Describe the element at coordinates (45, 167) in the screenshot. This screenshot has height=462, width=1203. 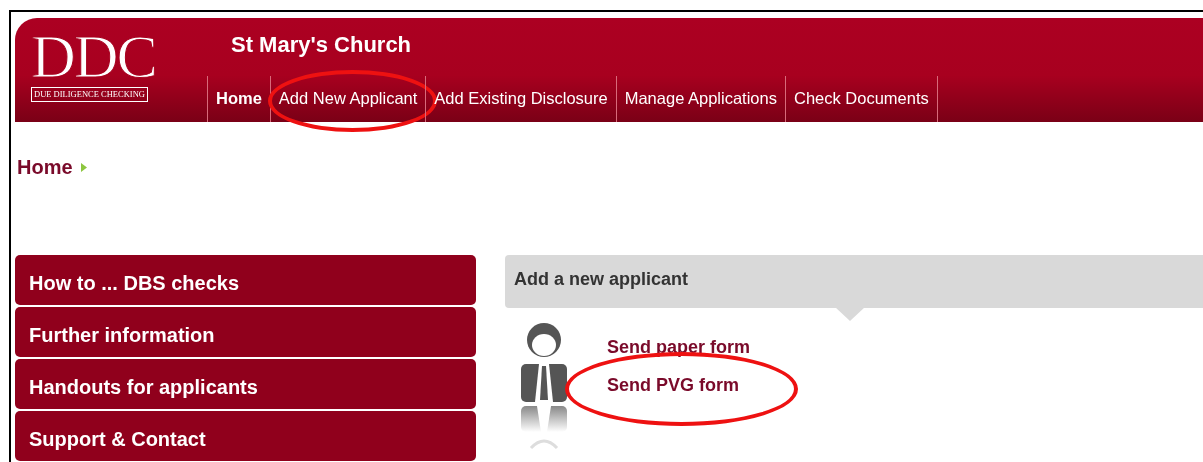
I see `breadcrumb-link: Home` at that location.